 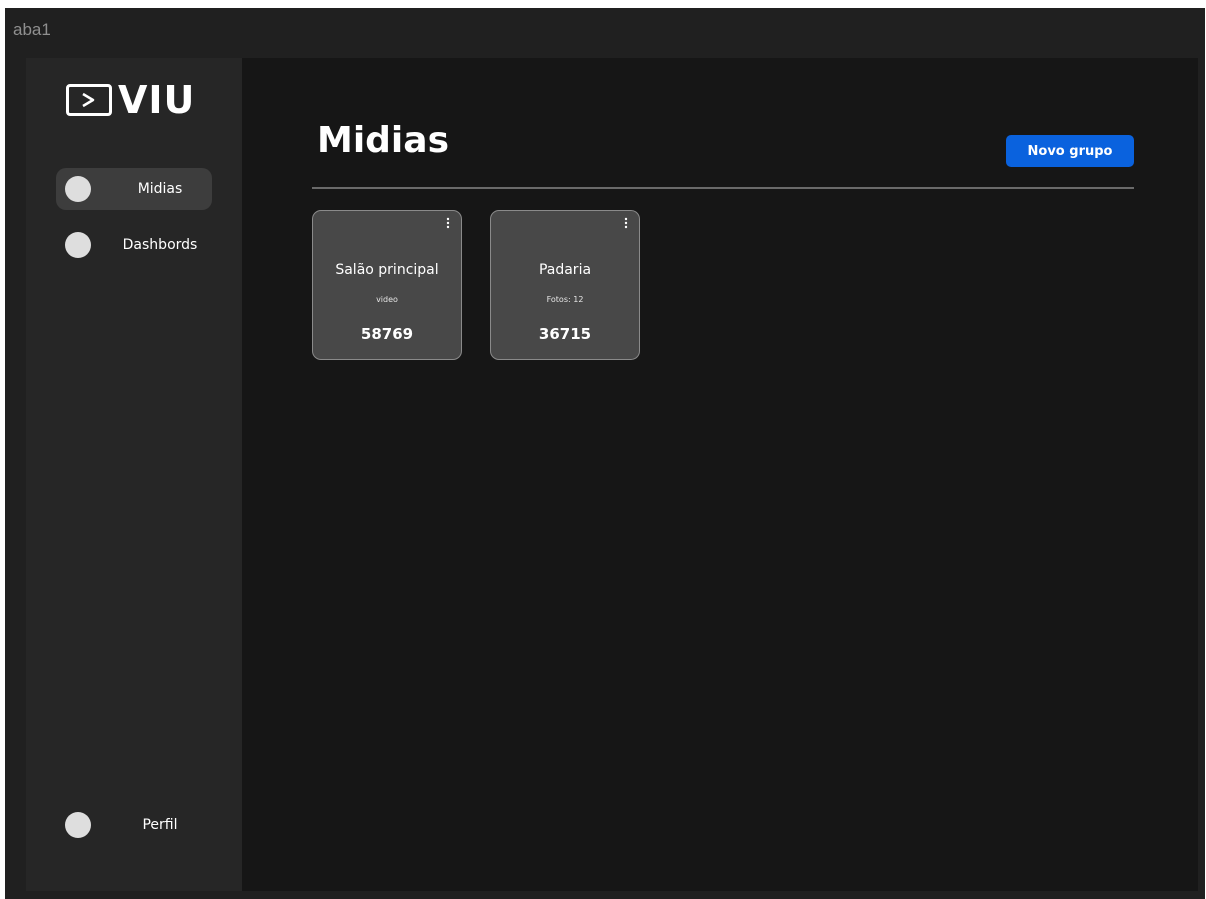 I want to click on sidebar-item-dashbords: Dashbords, so click(x=134, y=245).